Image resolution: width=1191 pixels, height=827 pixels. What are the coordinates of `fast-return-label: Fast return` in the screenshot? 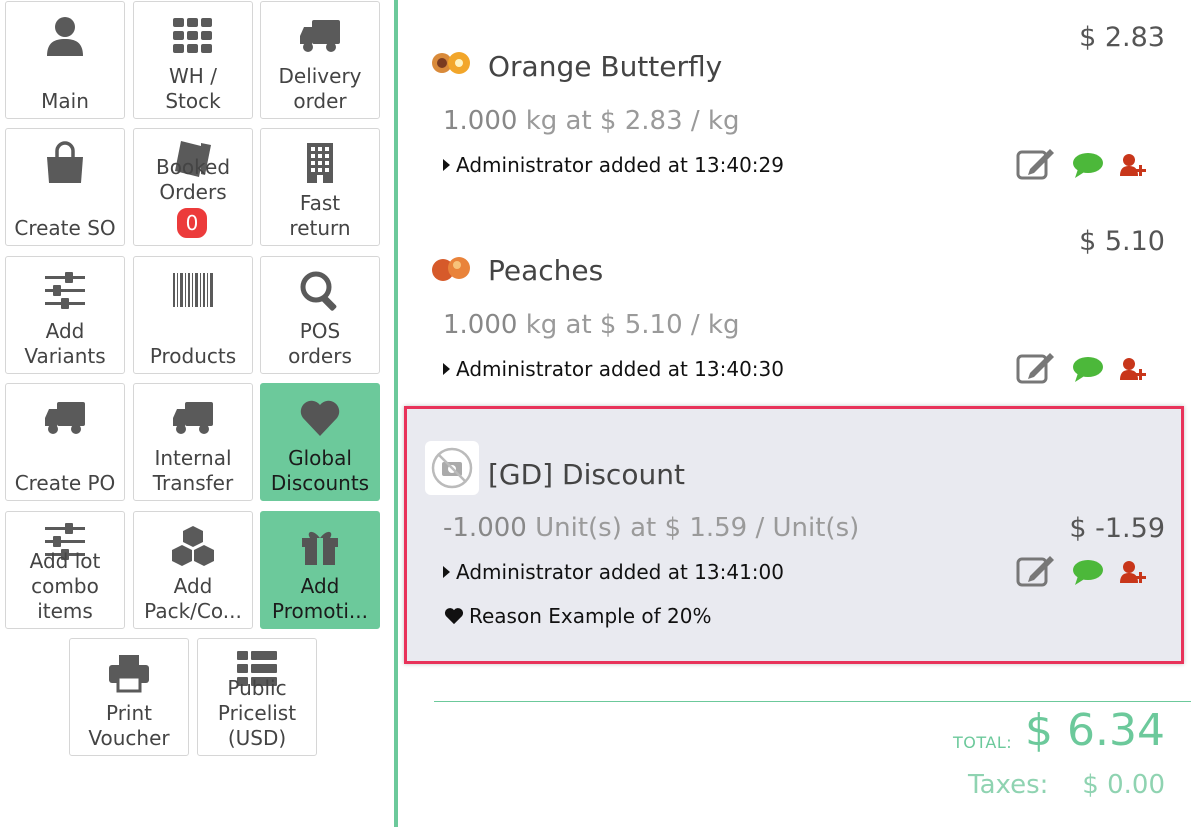 It's located at (320, 215).